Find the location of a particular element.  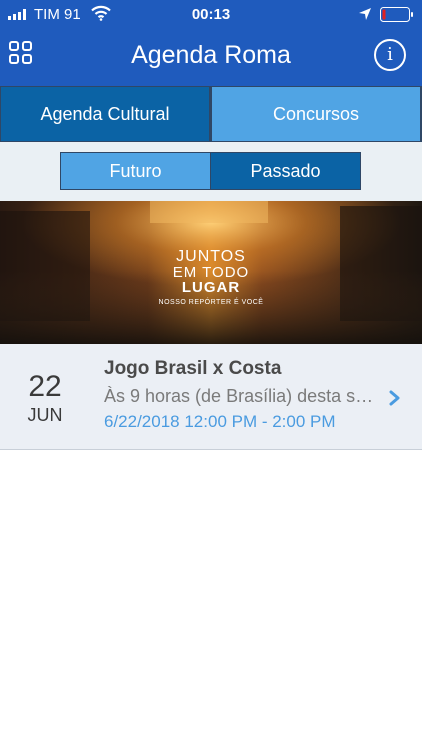

info-icon: i is located at coordinates (390, 55).